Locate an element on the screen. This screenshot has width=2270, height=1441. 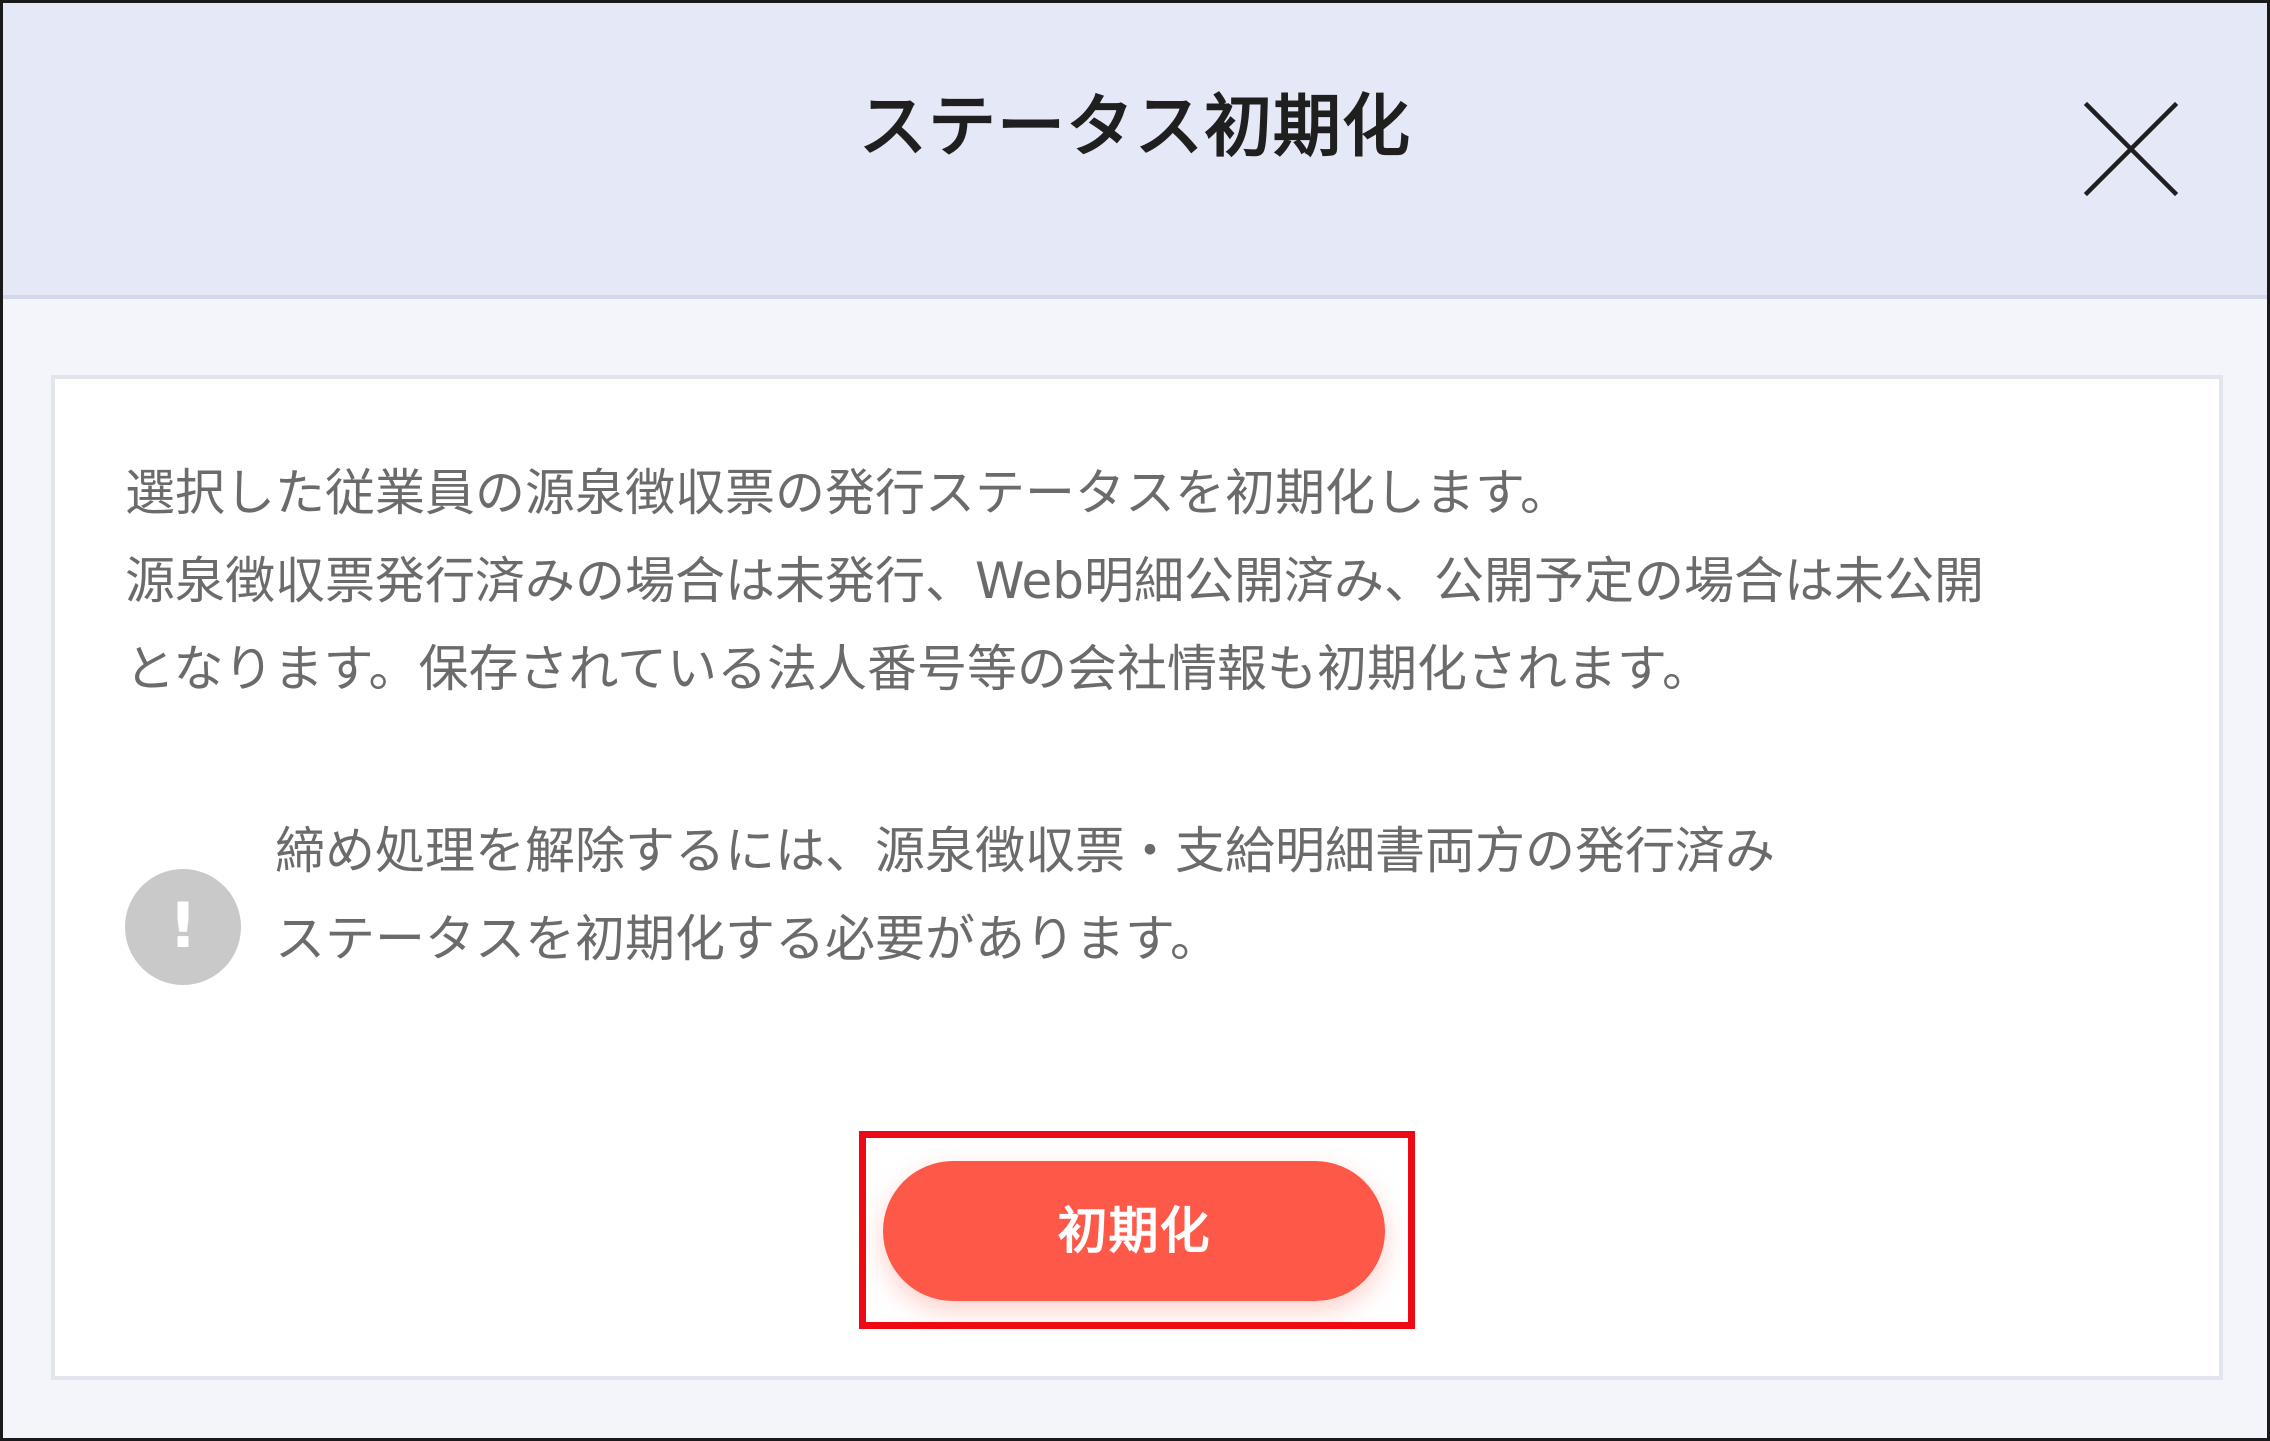
description-line: となります。保存されている法人番号等の会社情報も初期化されます。 is located at coordinates (918, 669).